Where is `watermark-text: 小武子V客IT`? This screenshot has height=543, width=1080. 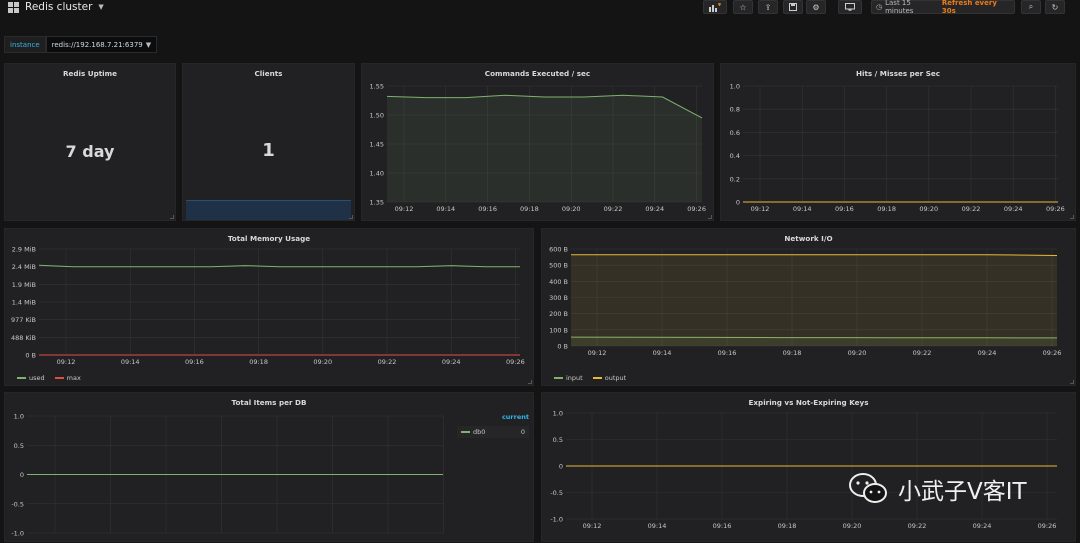 watermark-text: 小武子V客IT is located at coordinates (962, 492).